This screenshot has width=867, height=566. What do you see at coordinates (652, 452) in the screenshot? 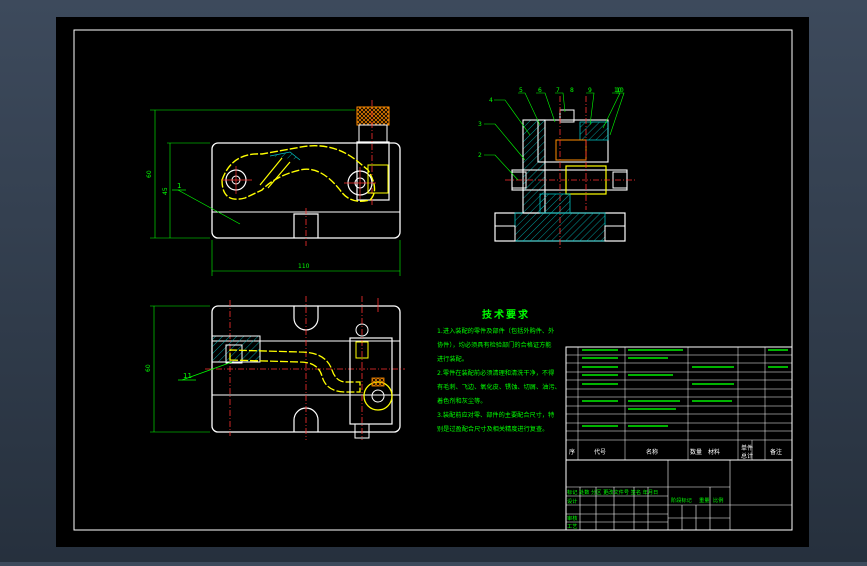
I see `title-block-header: 名称` at bounding box center [652, 452].